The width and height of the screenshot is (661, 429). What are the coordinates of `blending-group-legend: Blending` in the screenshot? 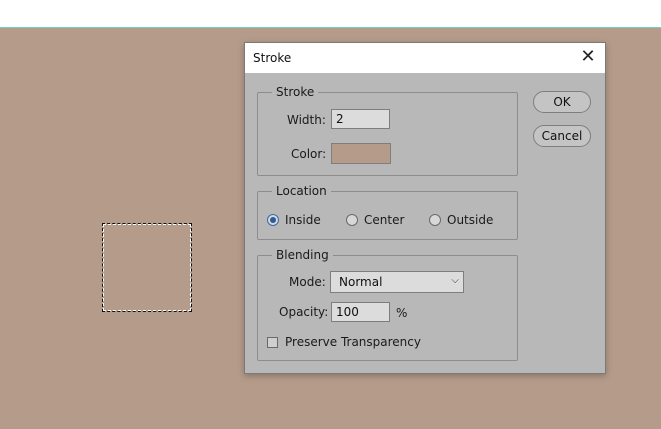 It's located at (302, 255).